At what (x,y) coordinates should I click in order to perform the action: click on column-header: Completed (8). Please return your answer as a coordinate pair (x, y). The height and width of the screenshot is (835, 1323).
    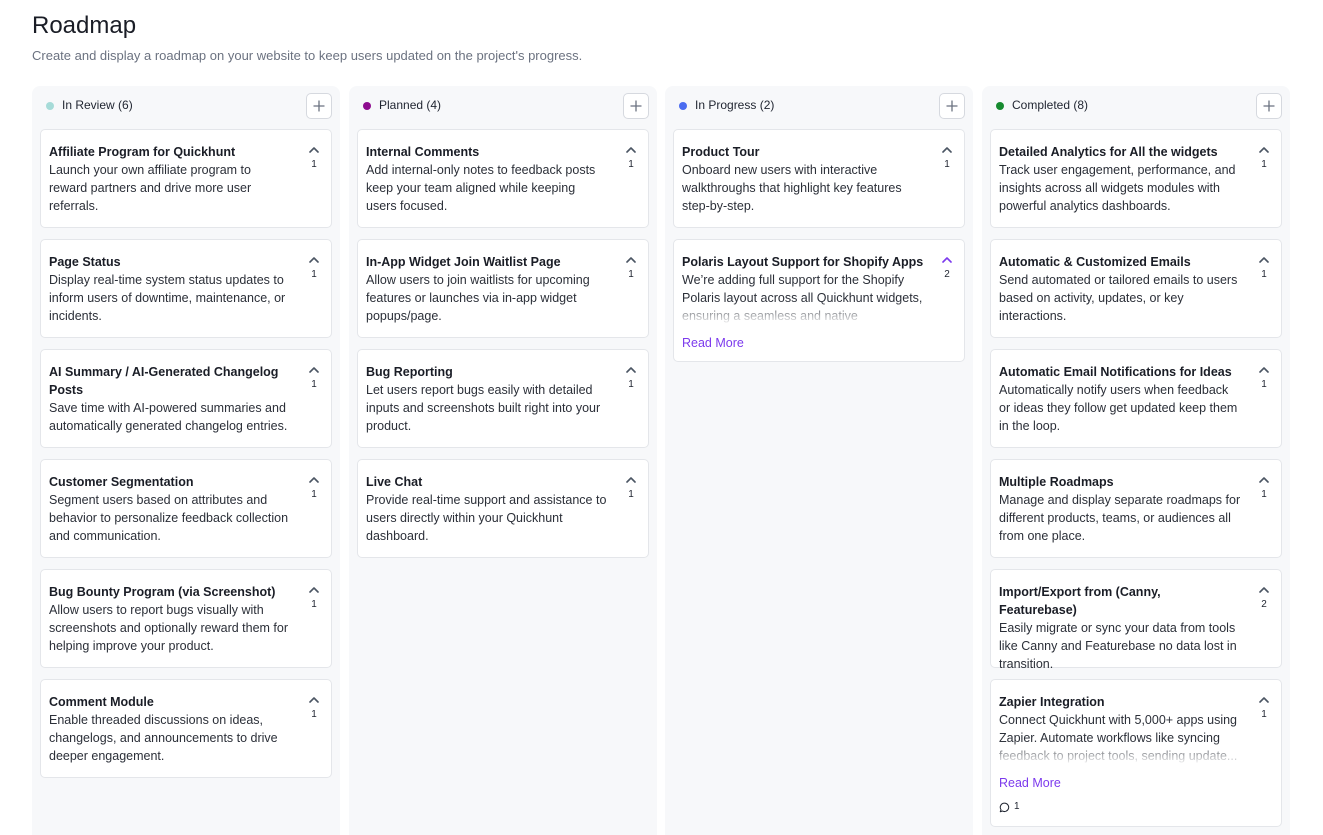
    Looking at the image, I should click on (1136, 106).